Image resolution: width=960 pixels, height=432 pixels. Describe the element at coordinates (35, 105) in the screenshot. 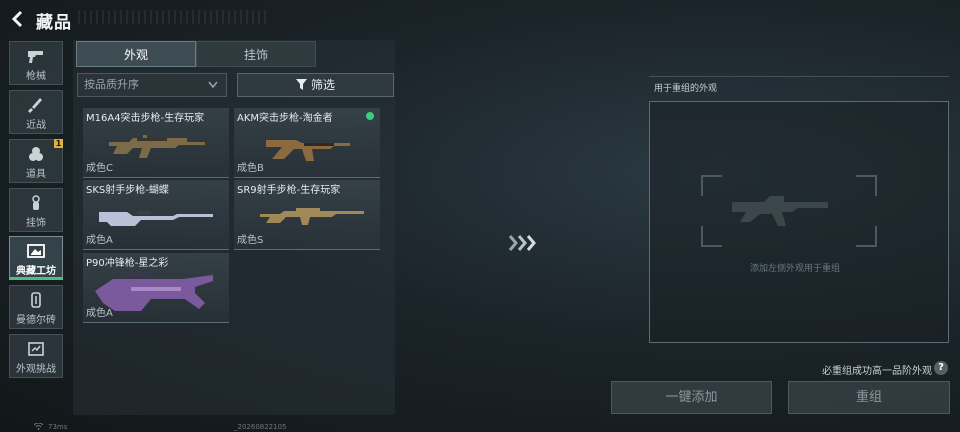

I see `knife-icon` at that location.